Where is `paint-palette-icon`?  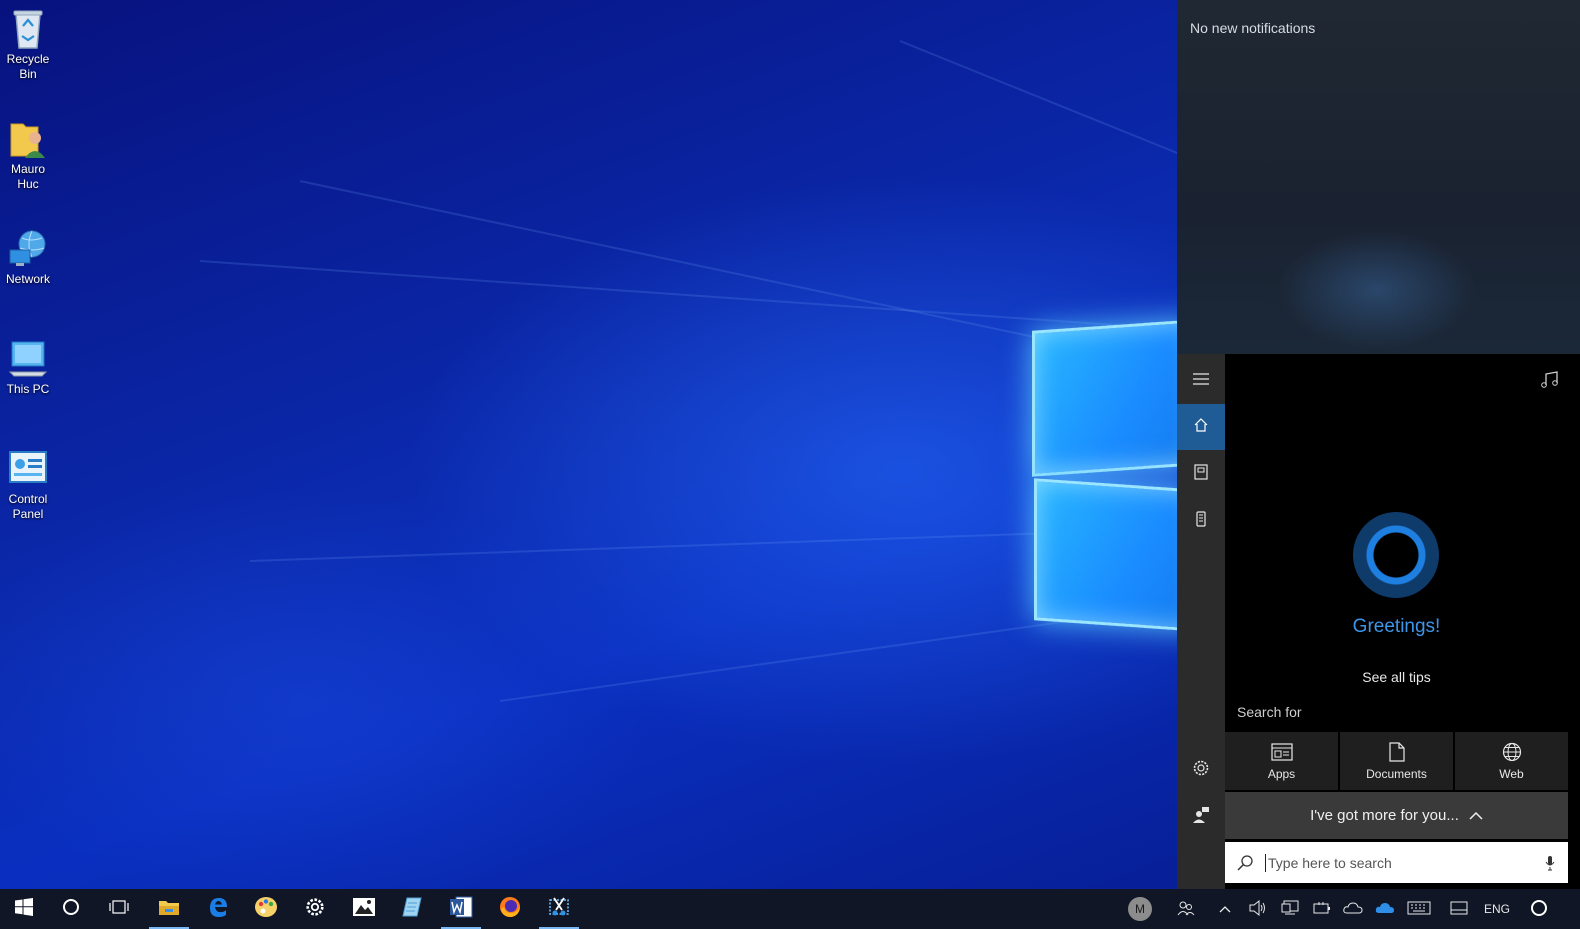
paint-palette-icon is located at coordinates (266, 909).